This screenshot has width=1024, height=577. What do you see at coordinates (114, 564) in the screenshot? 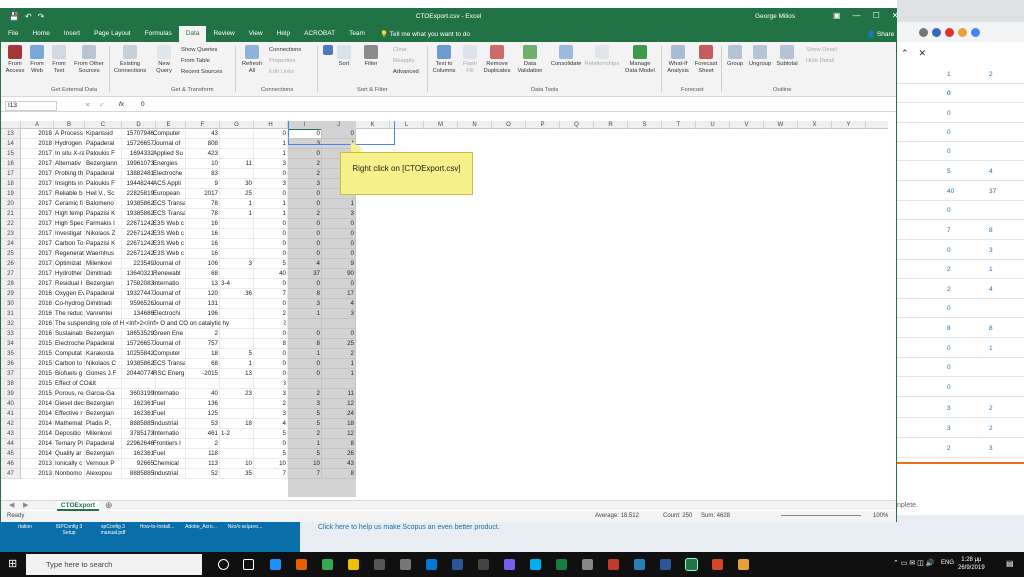
I see `taskbar-search: Type here to search` at bounding box center [114, 564].